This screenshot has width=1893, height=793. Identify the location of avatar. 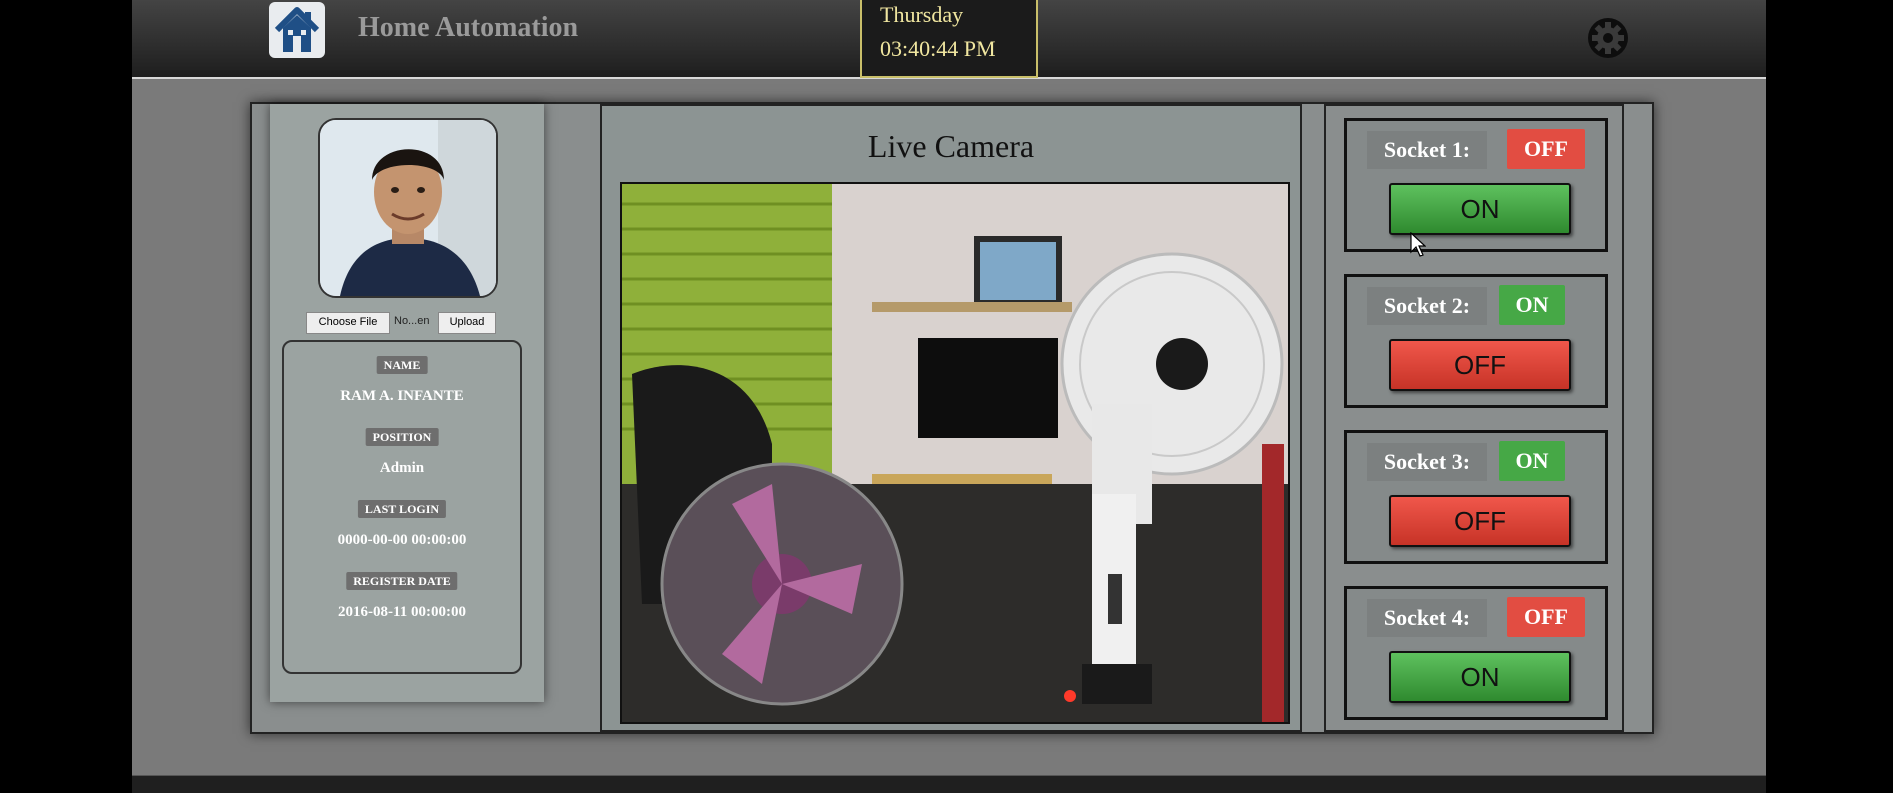
(408, 208).